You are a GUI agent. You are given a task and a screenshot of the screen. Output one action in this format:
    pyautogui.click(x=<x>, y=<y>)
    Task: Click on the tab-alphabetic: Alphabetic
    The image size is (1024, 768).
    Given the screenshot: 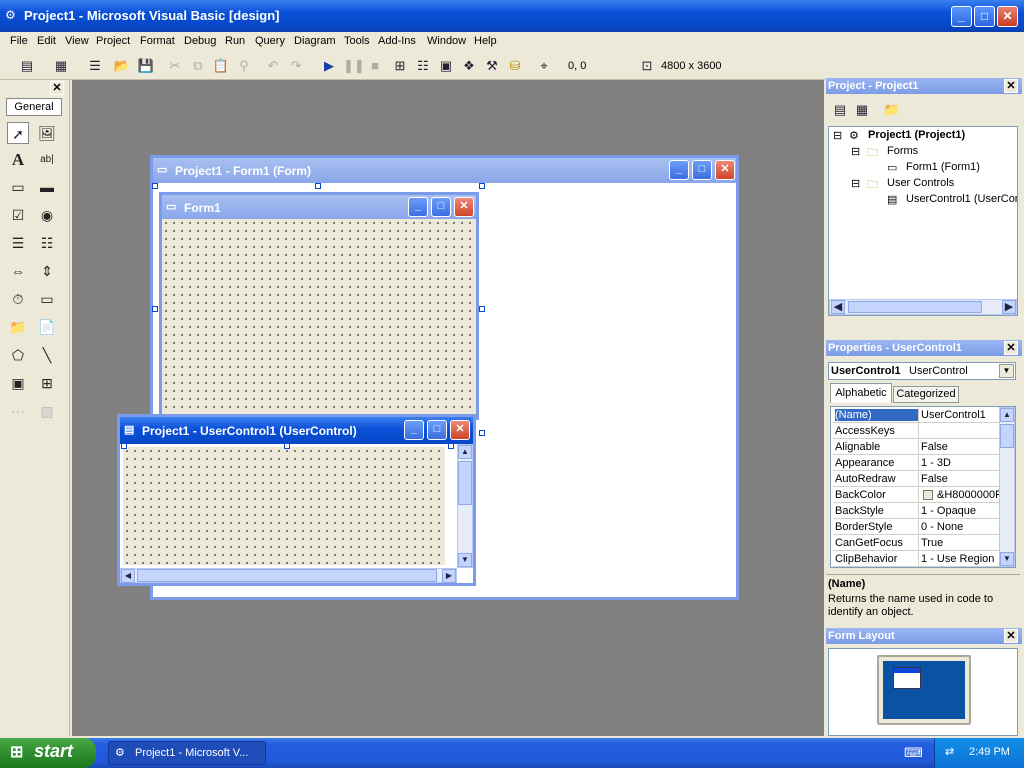 What is the action you would take?
    pyautogui.click(x=861, y=393)
    